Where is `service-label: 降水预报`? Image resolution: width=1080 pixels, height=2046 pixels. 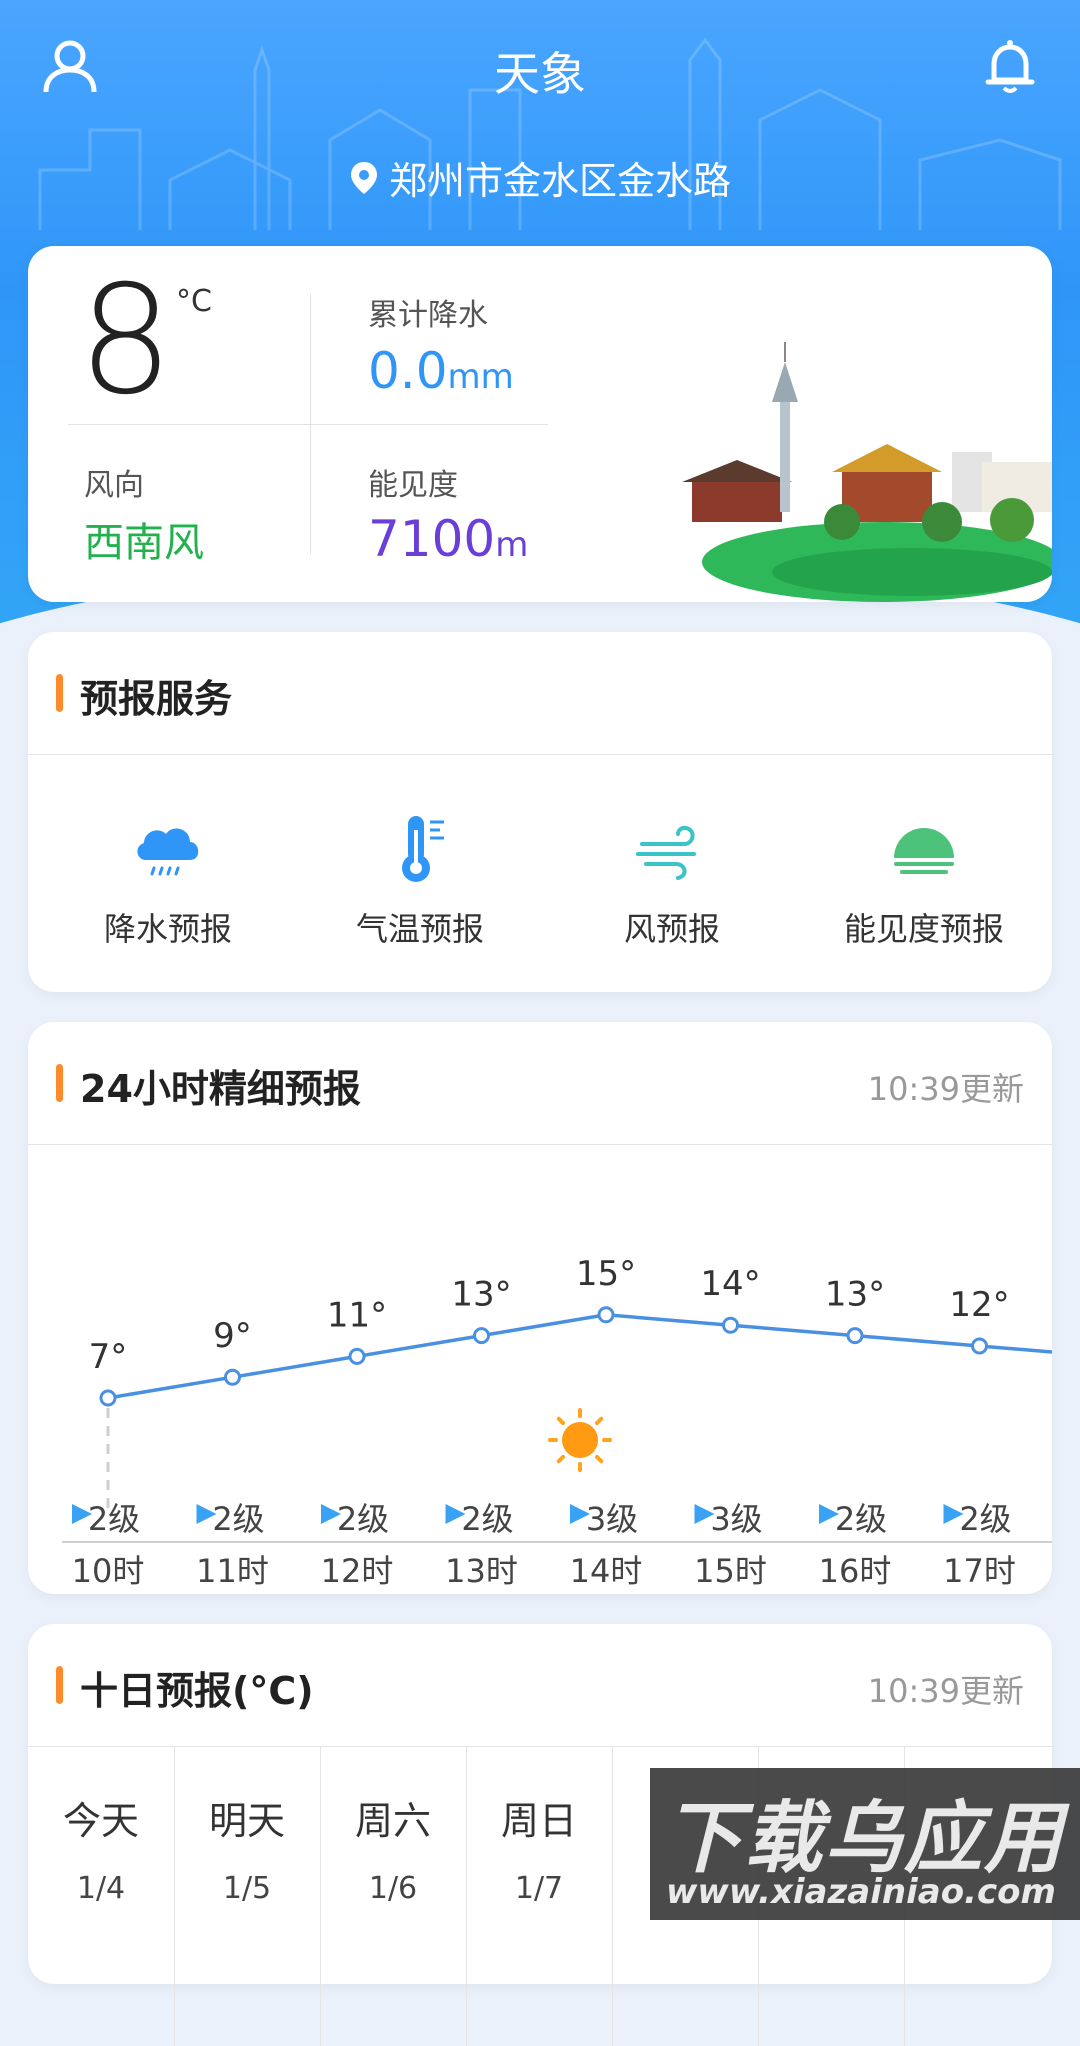
service-label: 降水预报 is located at coordinates (167, 929).